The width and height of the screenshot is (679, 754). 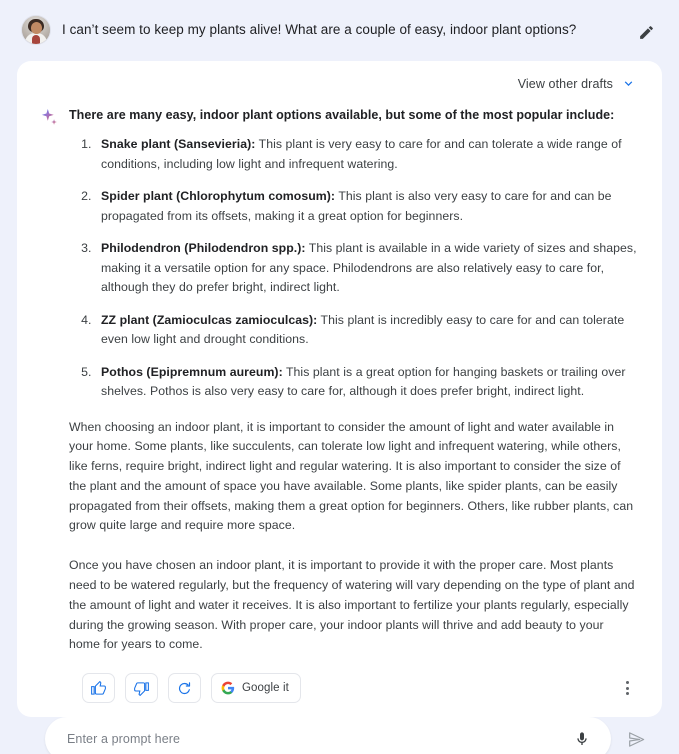 What do you see at coordinates (628, 83) in the screenshot?
I see `chevron-down-icon` at bounding box center [628, 83].